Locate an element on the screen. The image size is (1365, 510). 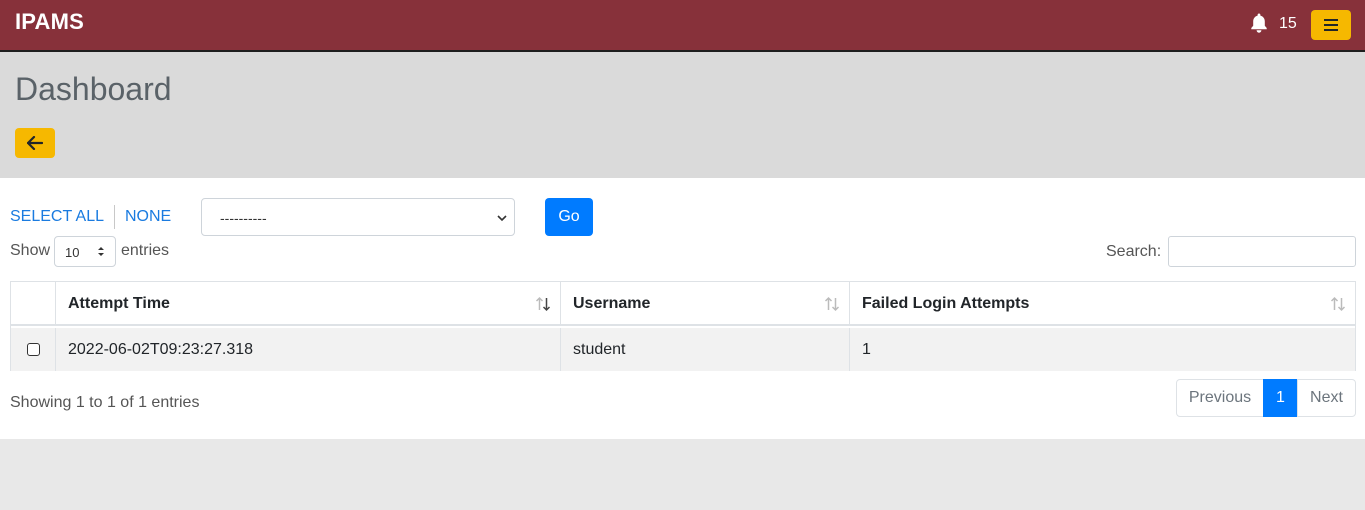
divider is located at coordinates (114, 217).